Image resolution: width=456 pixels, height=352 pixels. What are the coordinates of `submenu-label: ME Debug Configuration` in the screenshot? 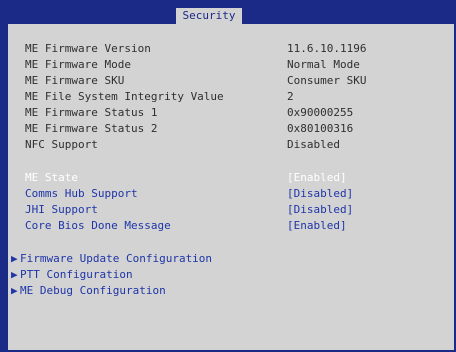 It's located at (93, 290).